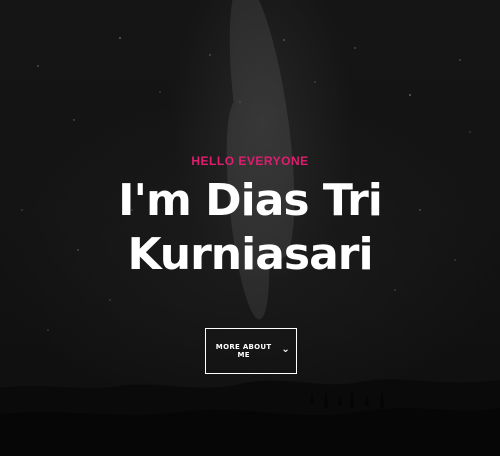 This screenshot has width=500, height=456. I want to click on hero-title-line-2: Kurniasari, so click(250, 254).